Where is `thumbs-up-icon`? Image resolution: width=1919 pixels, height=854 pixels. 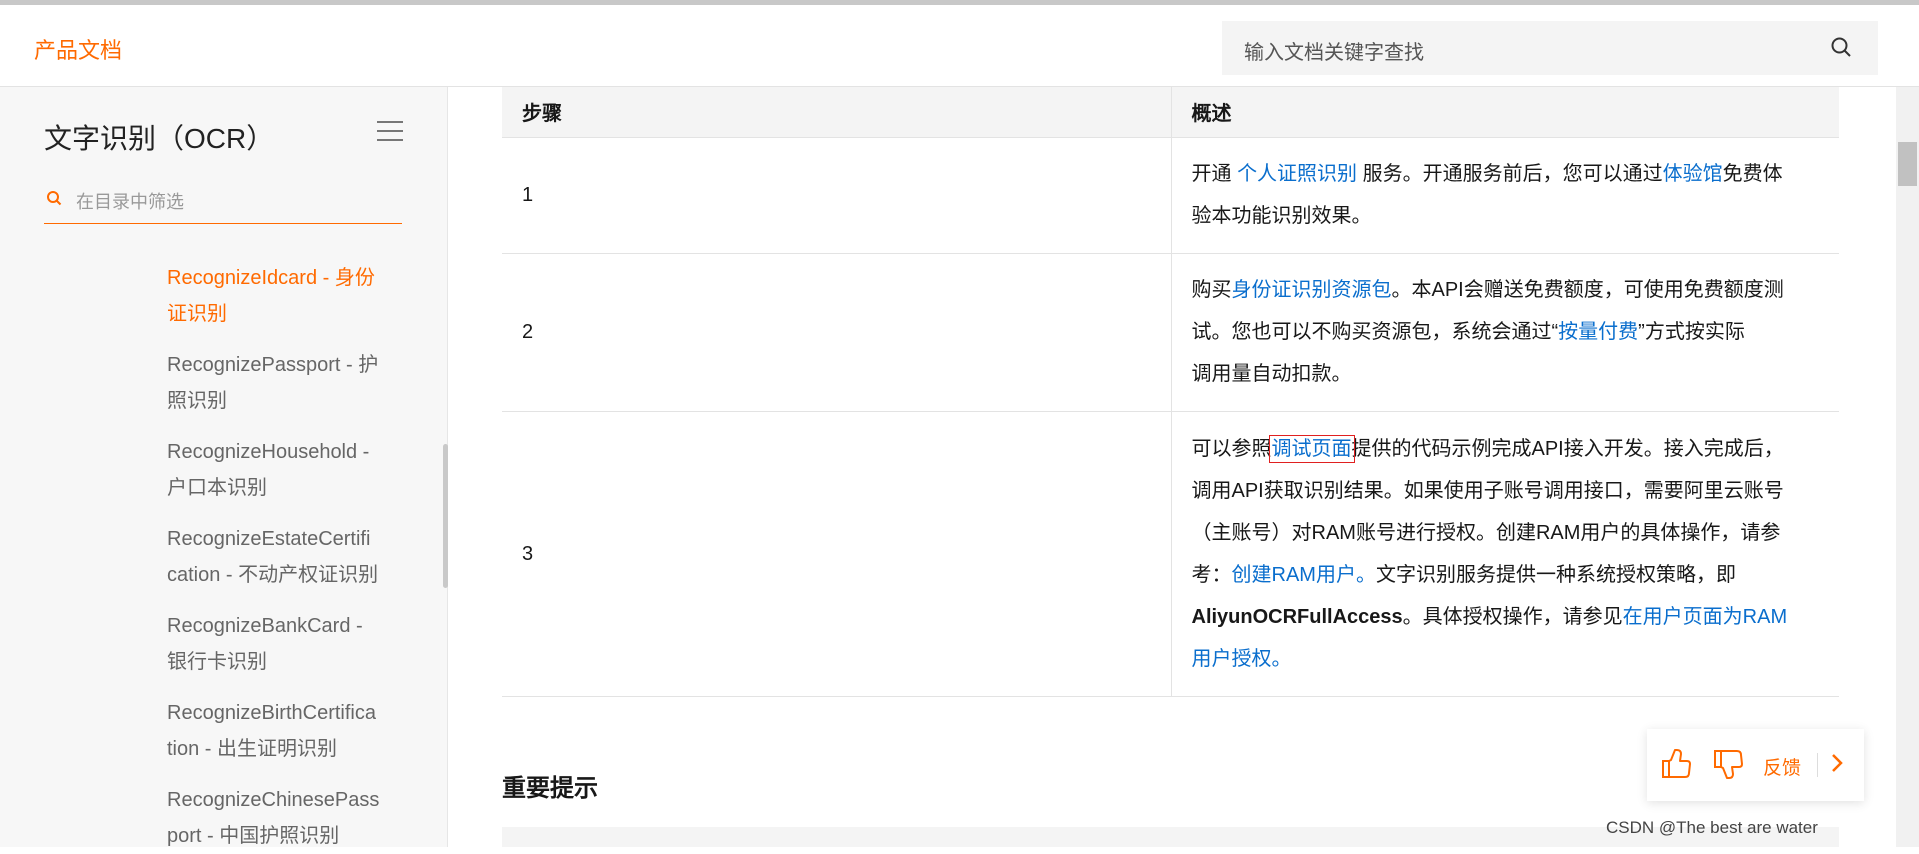
thumbs-up-icon is located at coordinates (1677, 766).